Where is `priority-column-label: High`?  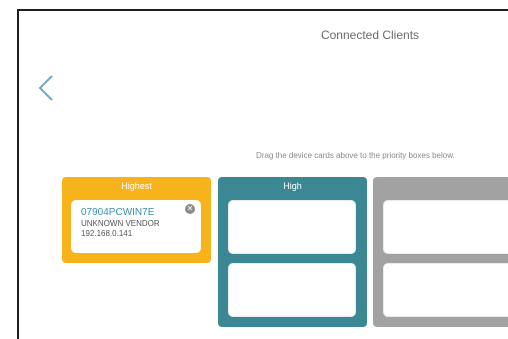
priority-column-label: High is located at coordinates (292, 186).